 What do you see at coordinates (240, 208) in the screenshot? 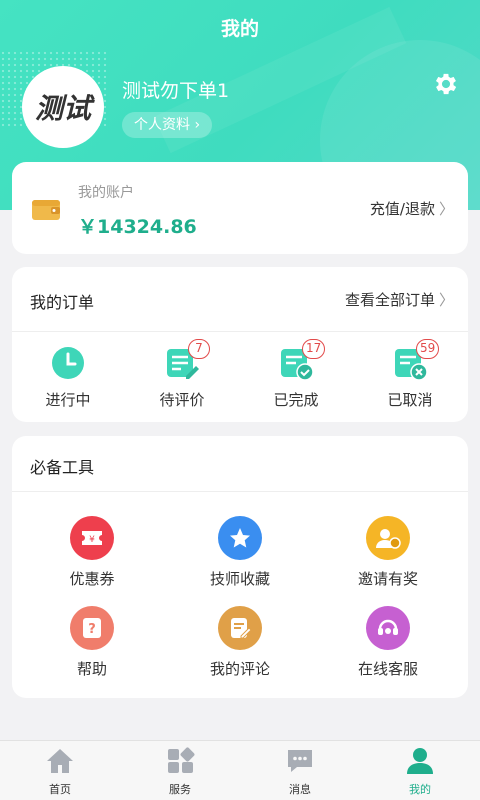
I see `account-card: 我的账户 ￥14324.86 充值/退款〉` at bounding box center [240, 208].